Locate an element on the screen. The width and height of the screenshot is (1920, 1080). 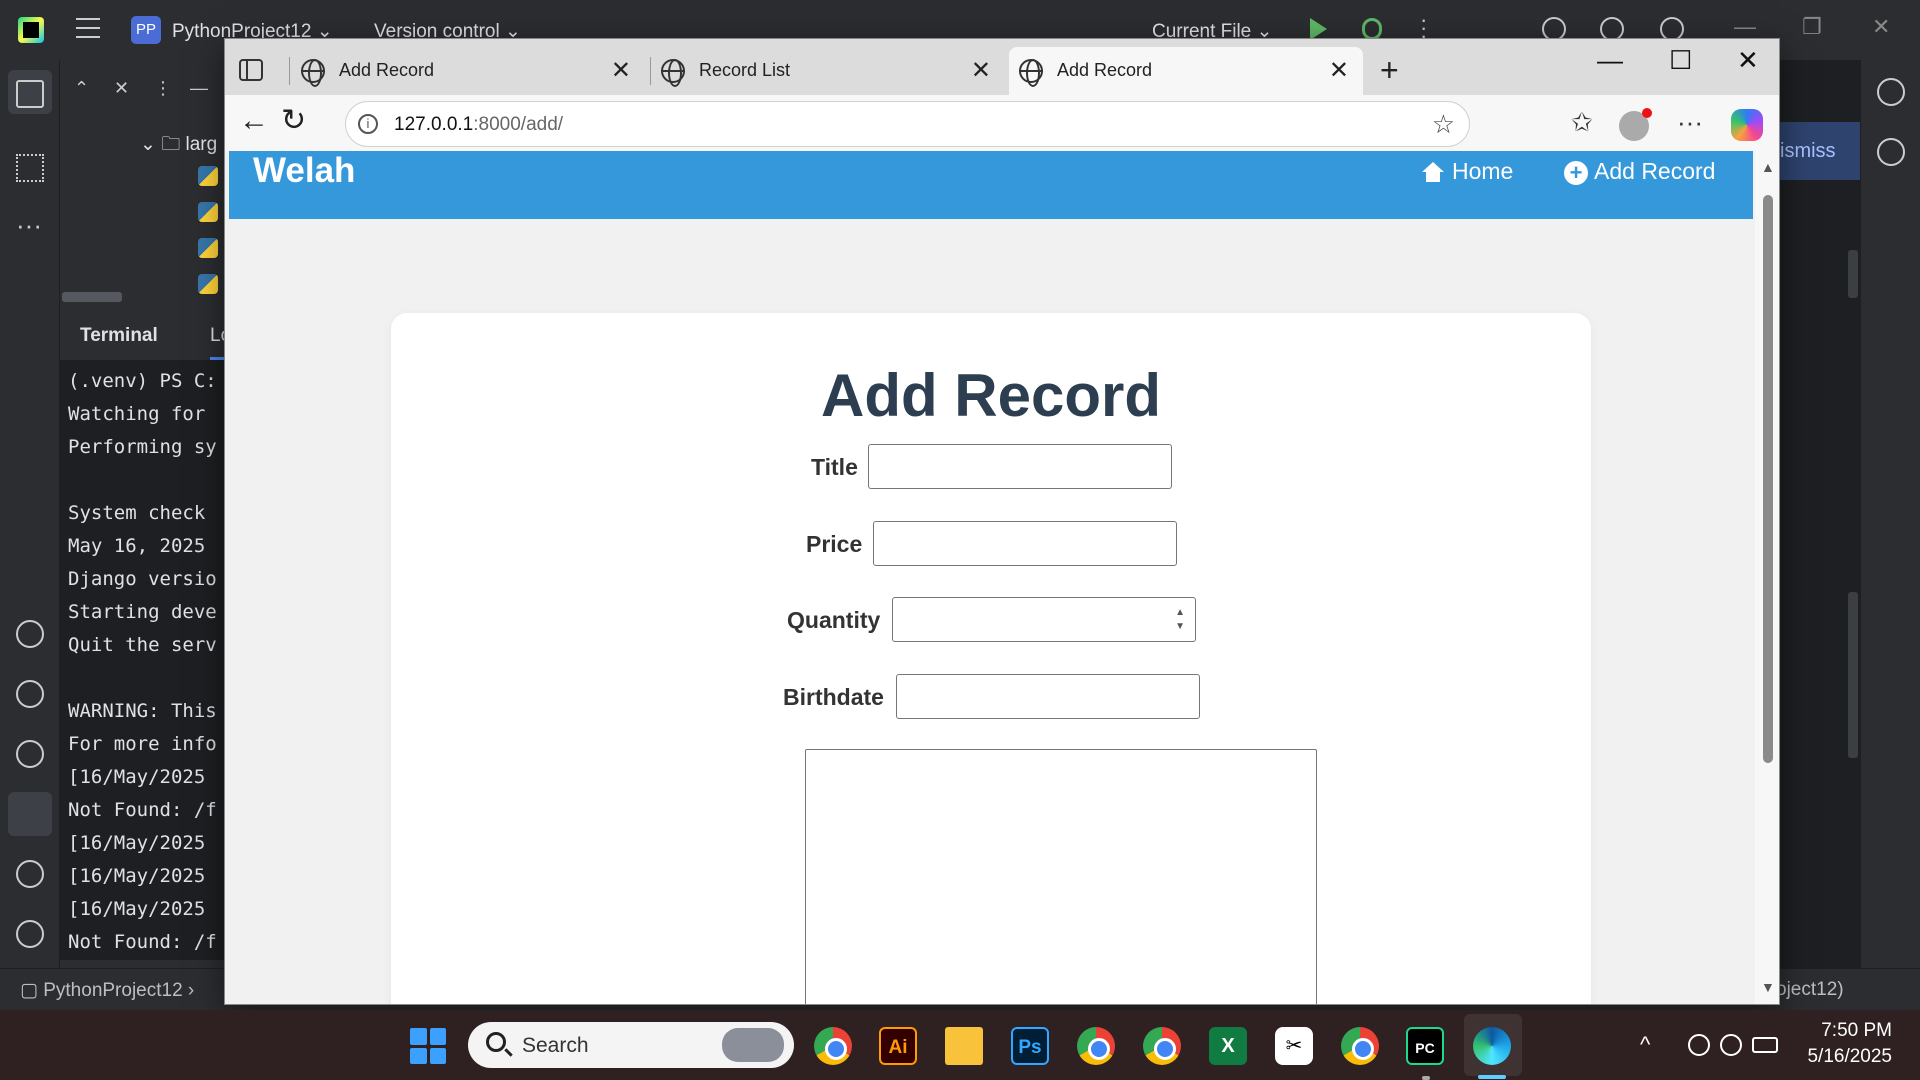
back-arrow-icon: ← is located at coordinates (254, 121).